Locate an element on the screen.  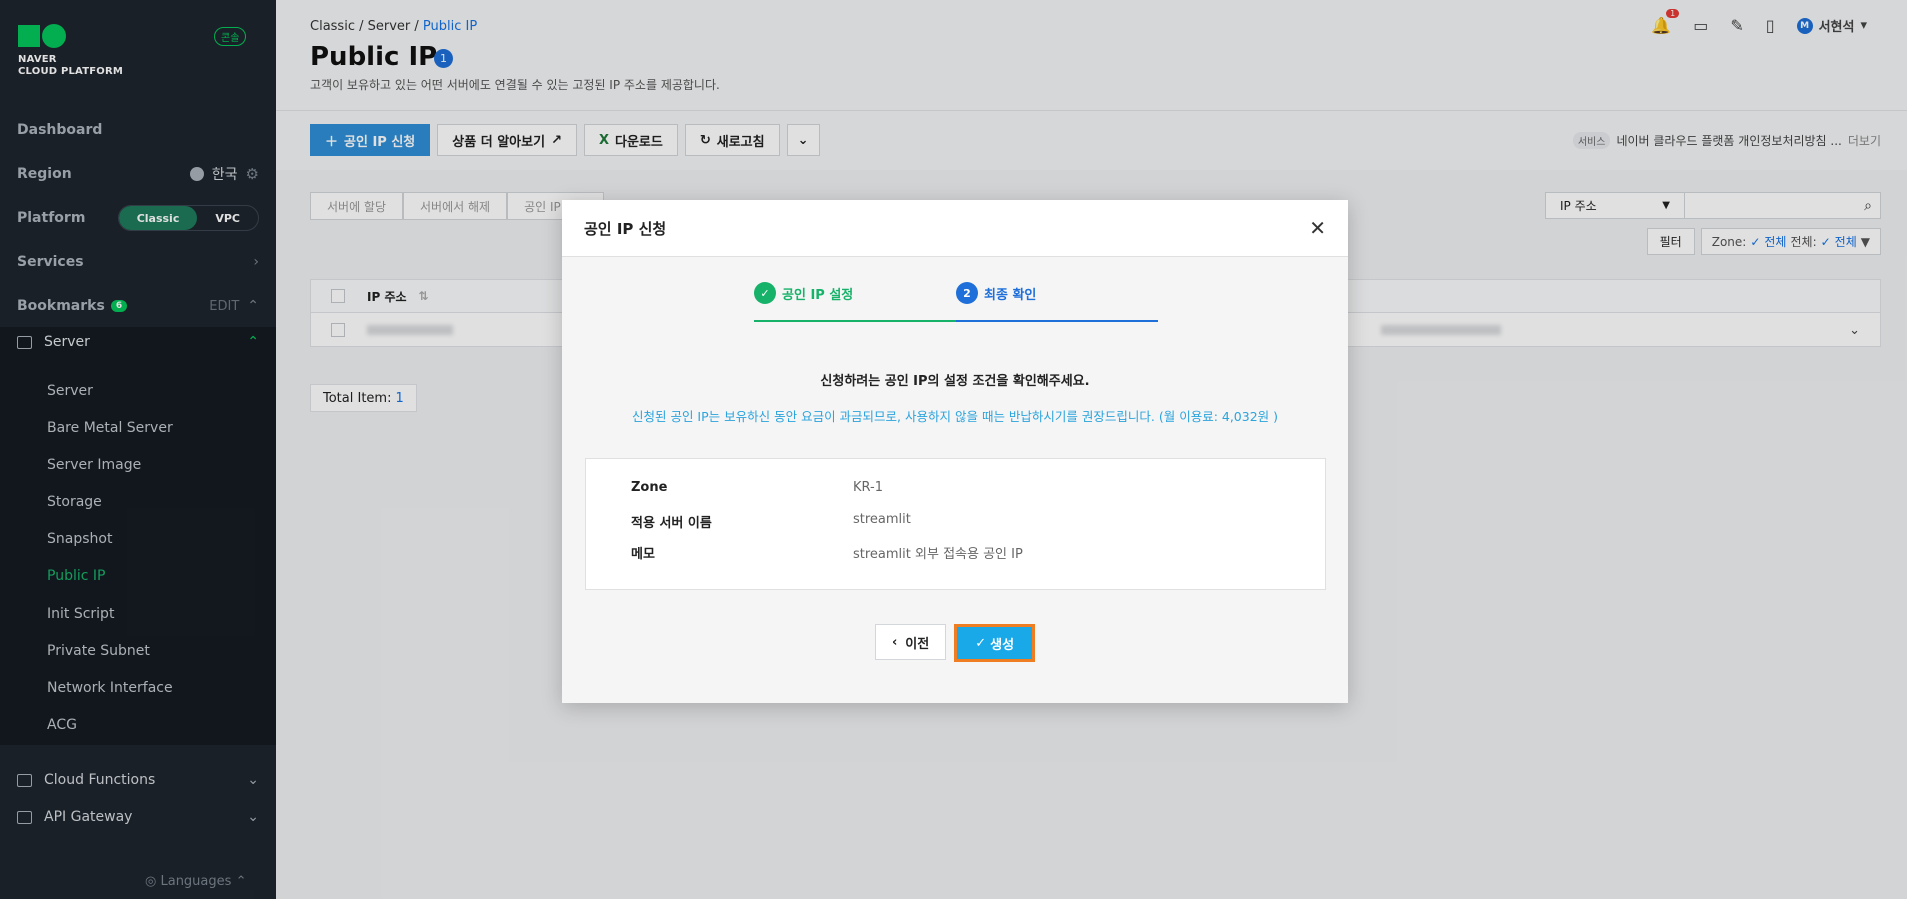
detail-key: 적용 서버 이름 is located at coordinates (671, 523).